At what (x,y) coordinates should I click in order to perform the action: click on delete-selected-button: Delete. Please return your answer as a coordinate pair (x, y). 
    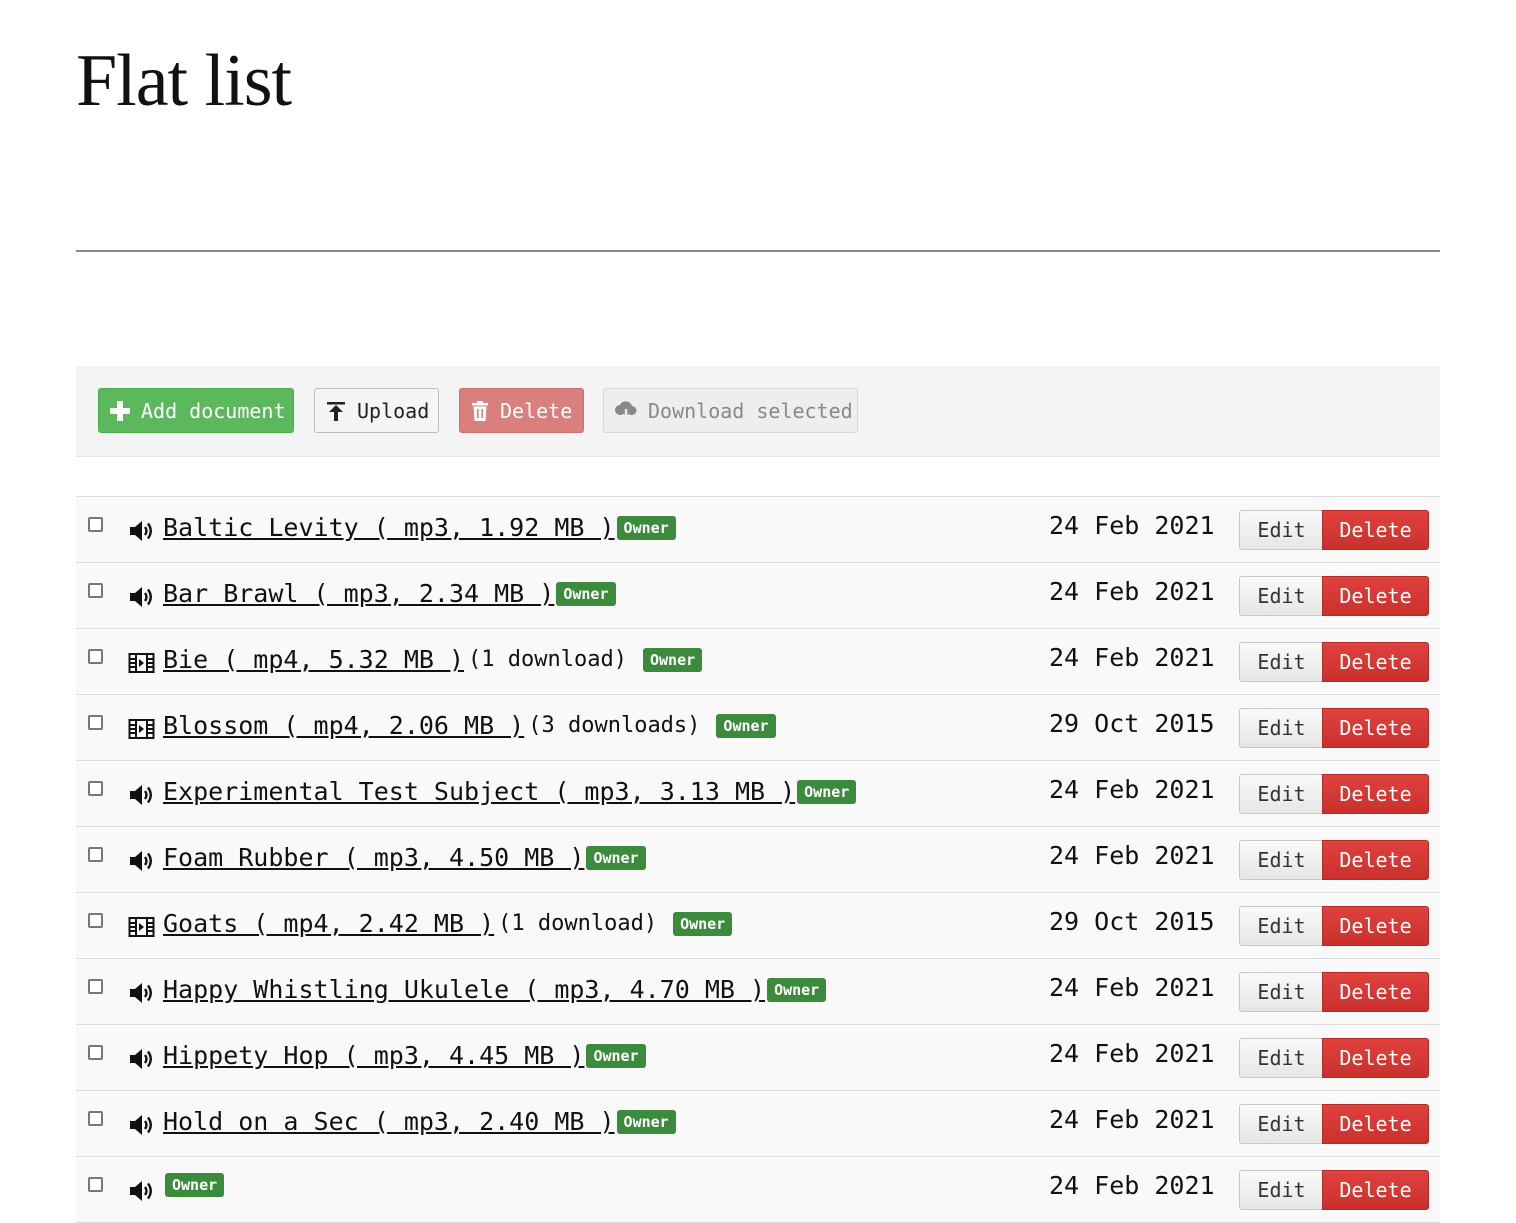
    Looking at the image, I should click on (521, 410).